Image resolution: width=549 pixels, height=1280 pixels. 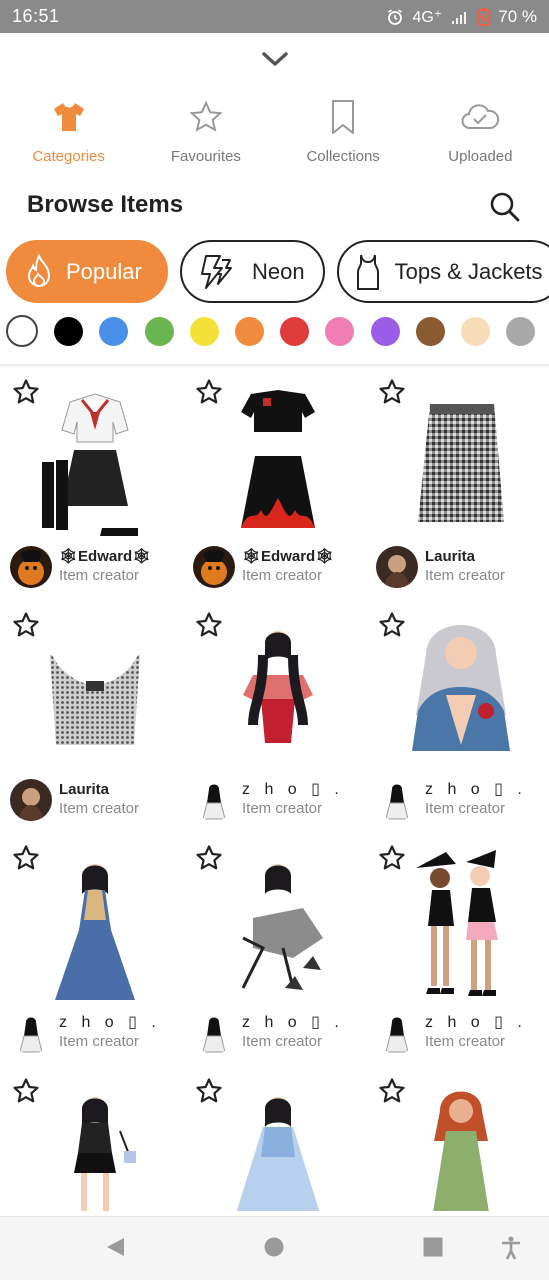 I want to click on tshirt-icon, so click(x=68, y=117).